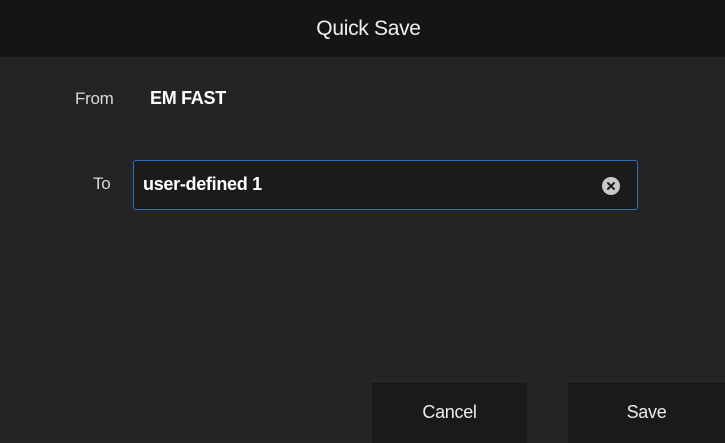 The image size is (725, 443). Describe the element at coordinates (385, 185) in the screenshot. I see `to-name-input: user-defined 1` at that location.